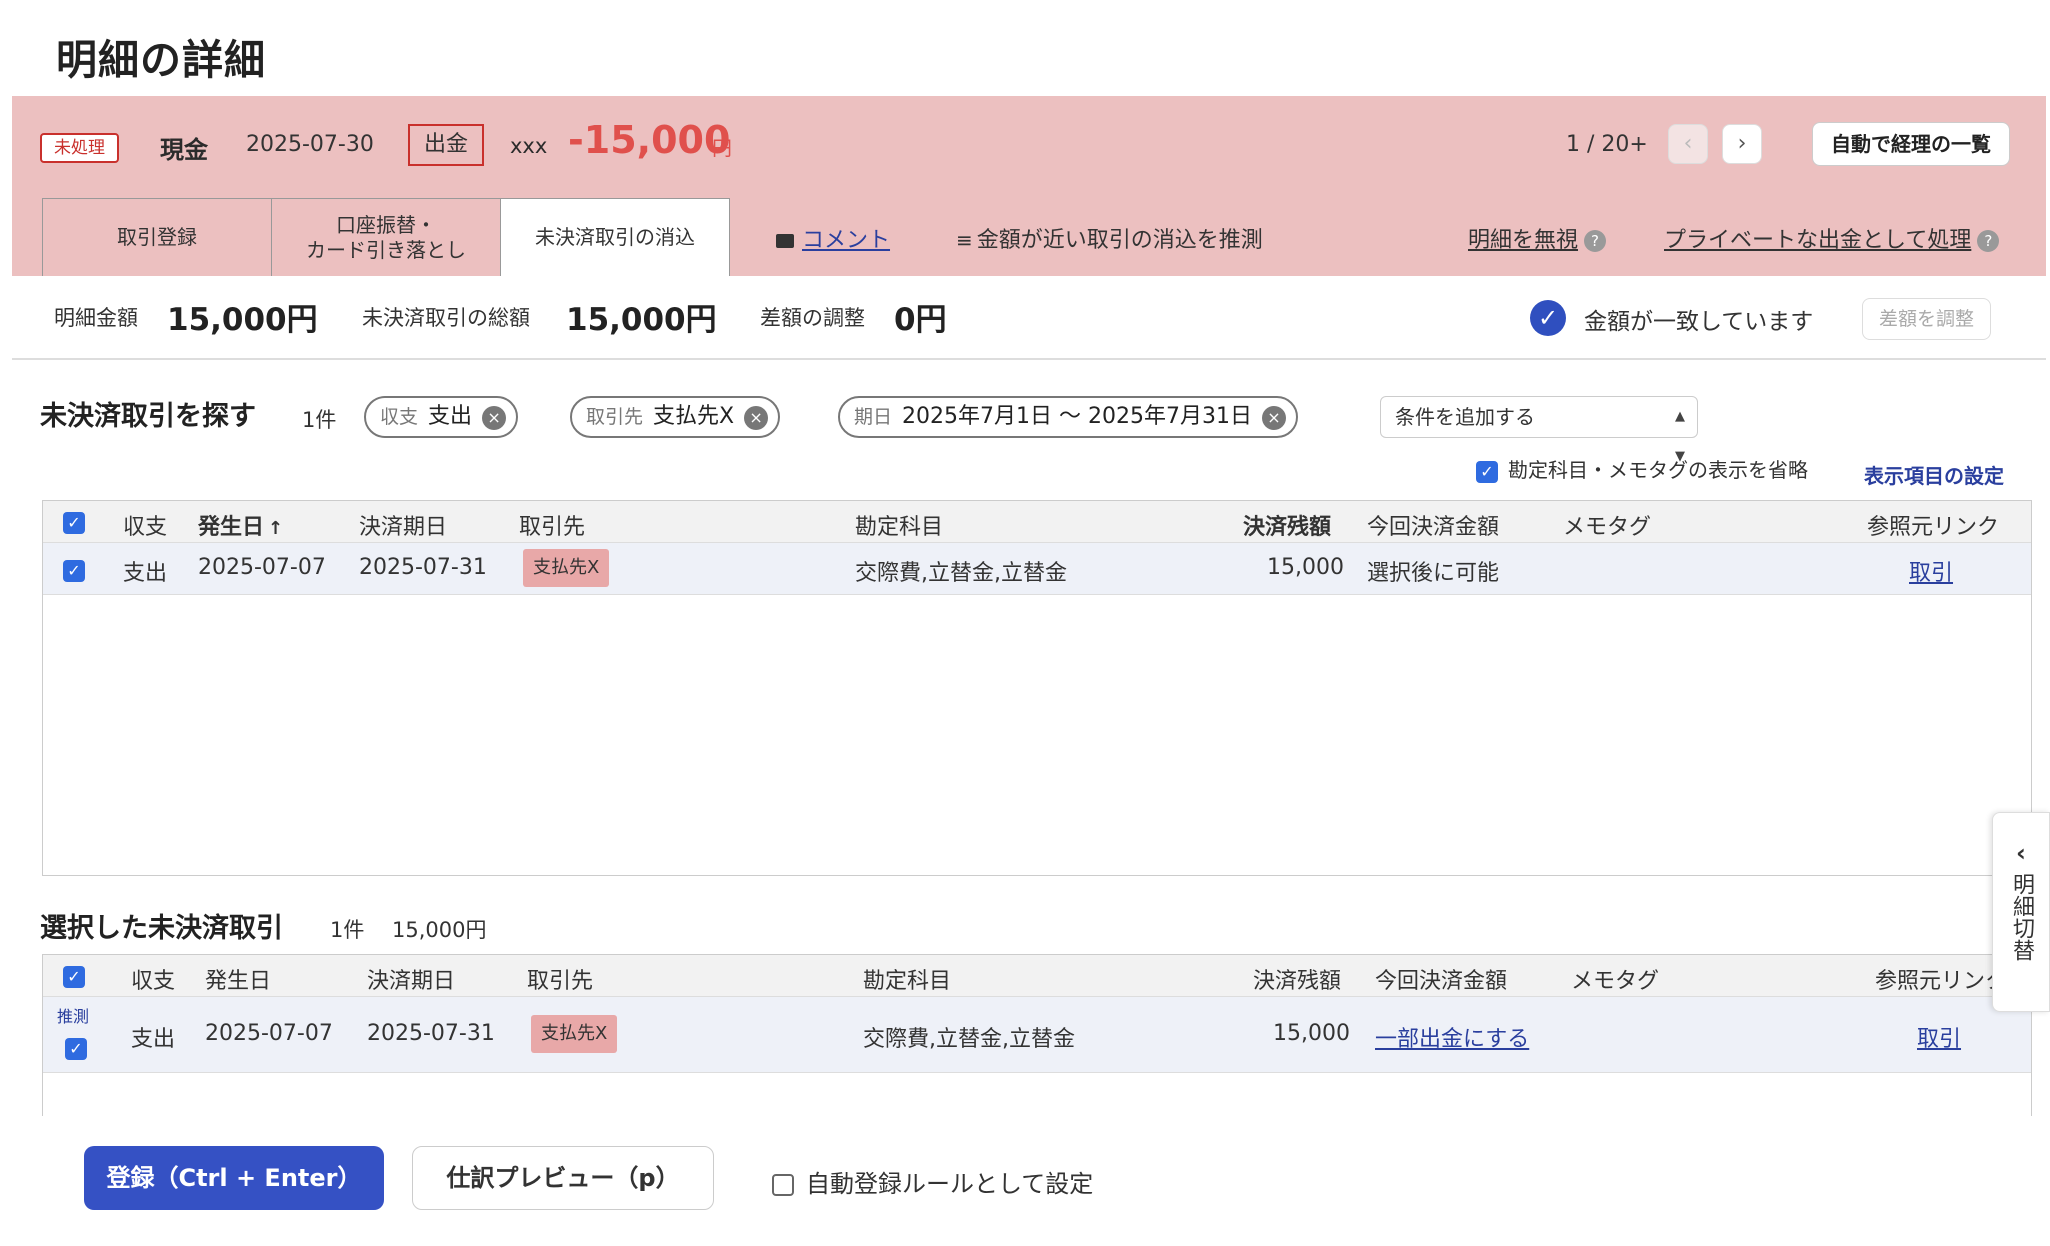 This screenshot has height=1246, width=2050. I want to click on next-statement-button: ›, so click(1742, 144).